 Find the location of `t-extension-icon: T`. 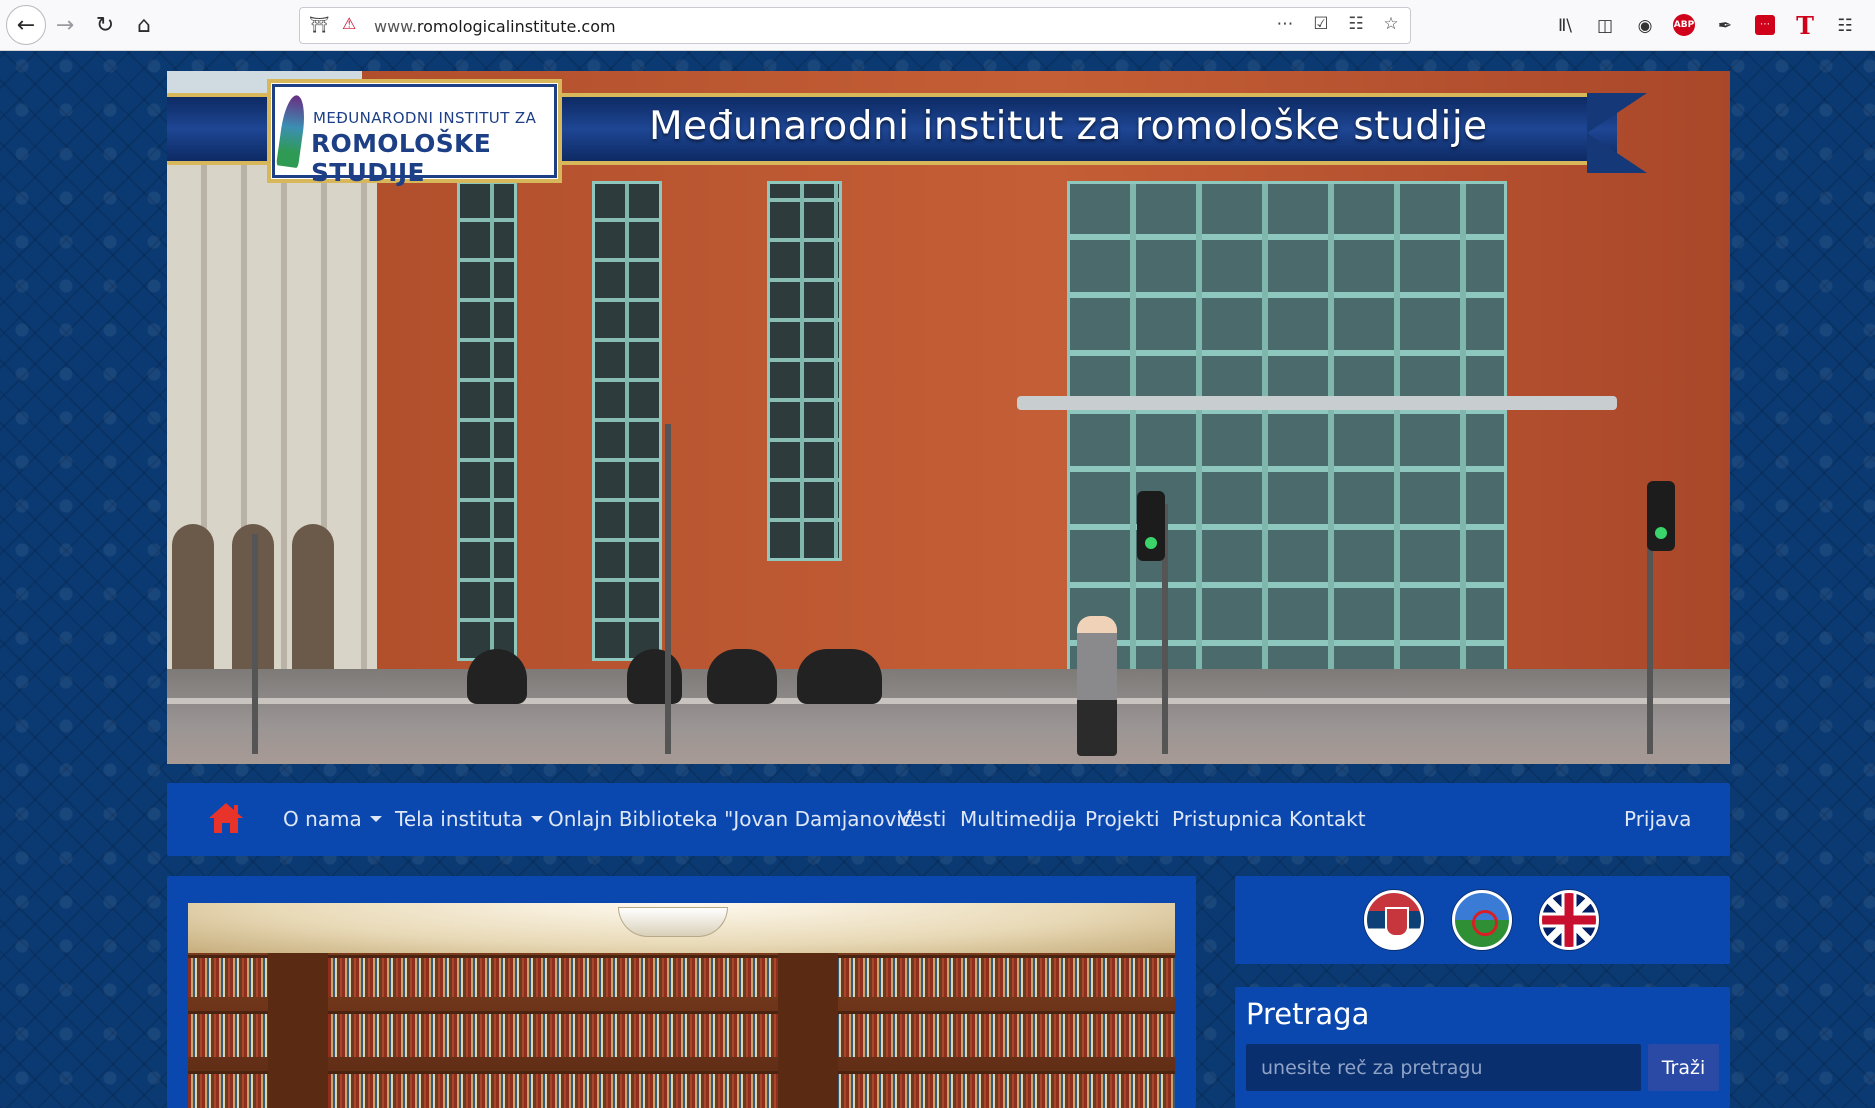

t-extension-icon: T is located at coordinates (1805, 26).